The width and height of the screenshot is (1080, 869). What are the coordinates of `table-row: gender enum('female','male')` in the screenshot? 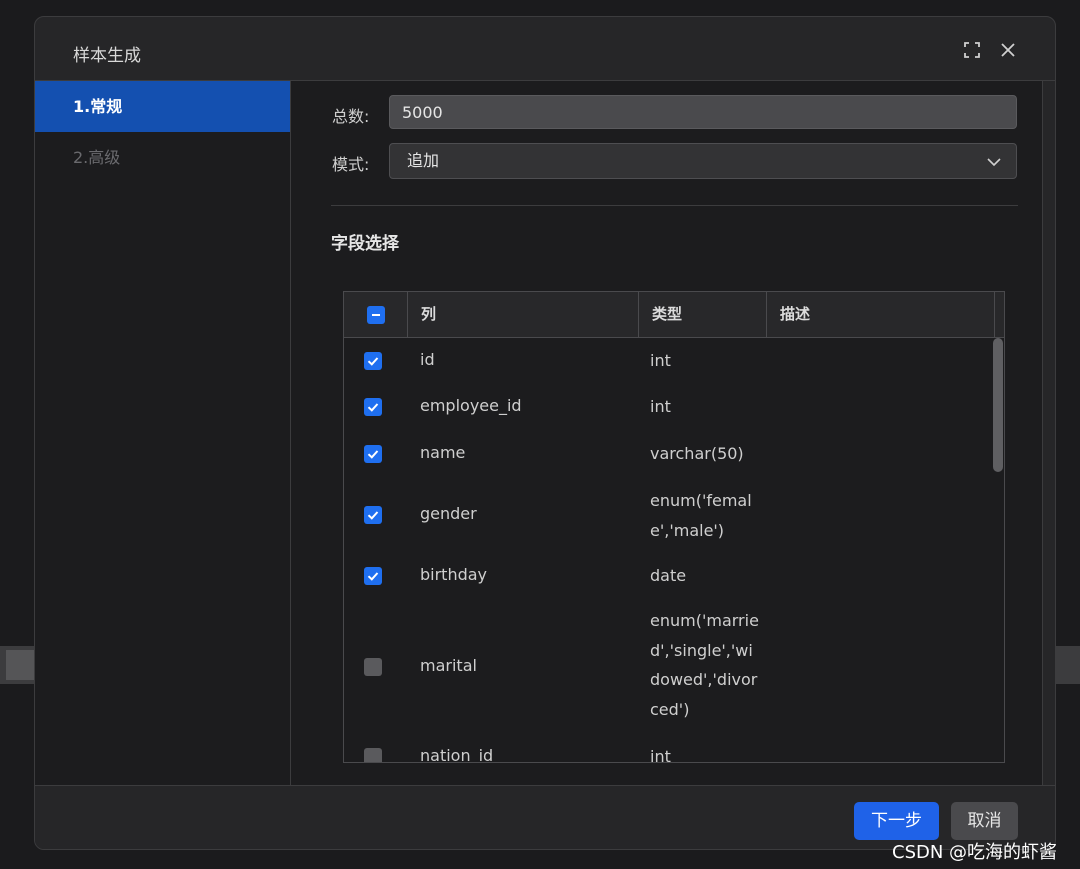 It's located at (668, 515).